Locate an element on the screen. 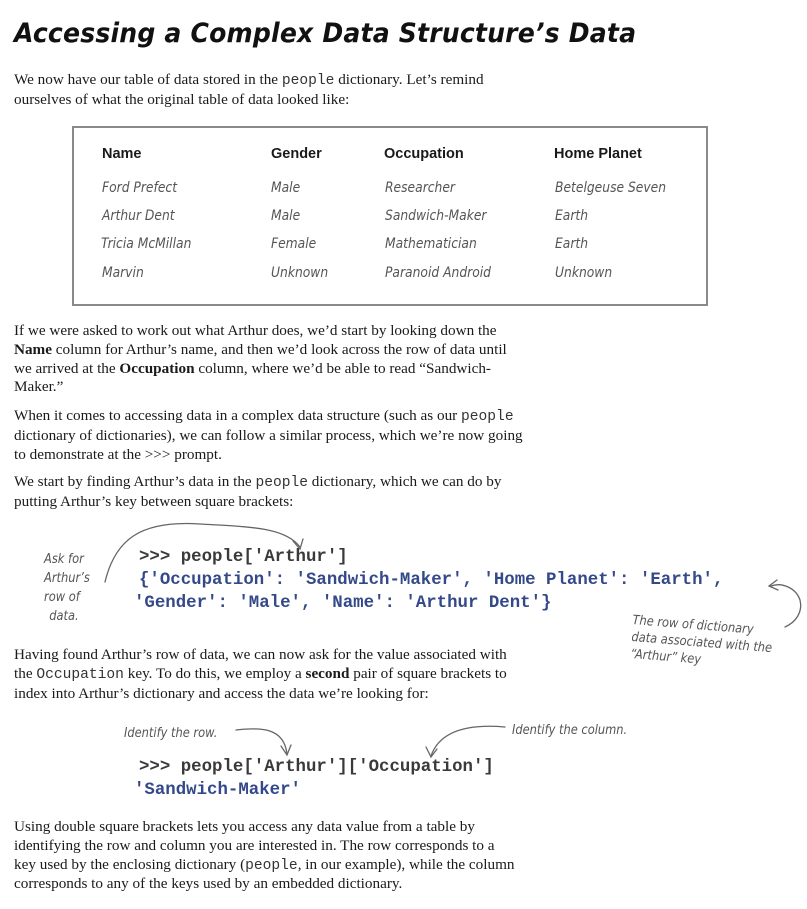  arrow-identify-column is located at coordinates (468, 741).